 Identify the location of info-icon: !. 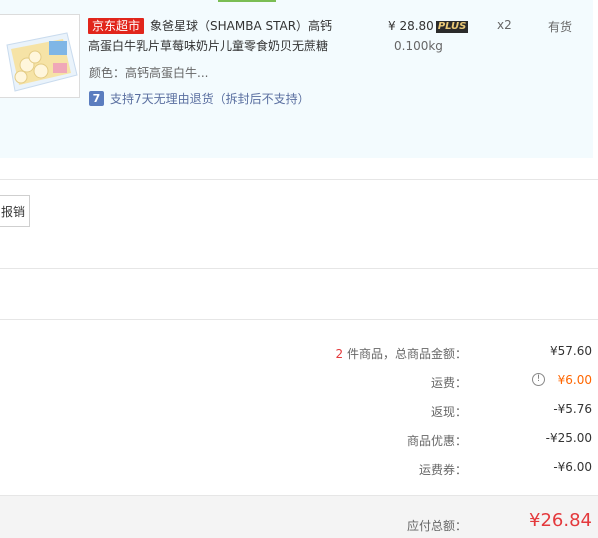
(538, 379).